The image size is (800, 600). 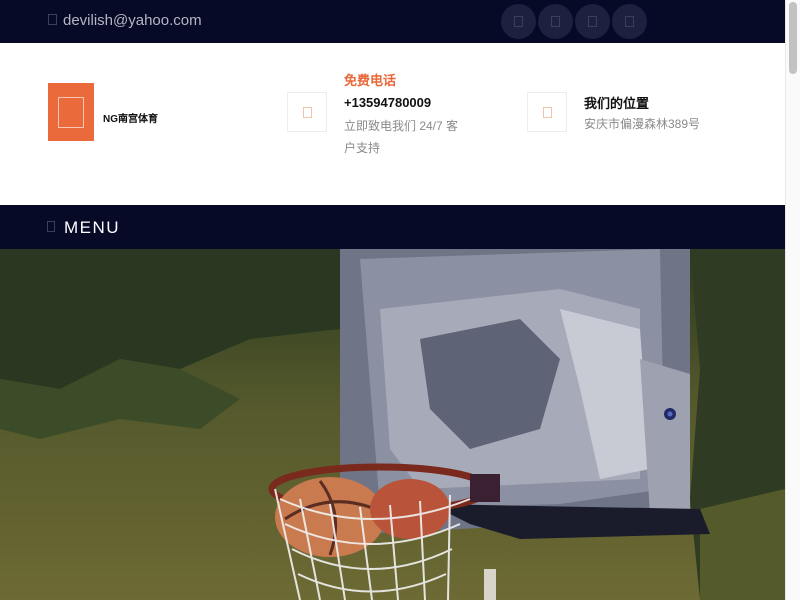 I want to click on phone-description: 立即致电我们 24/7 客户支持, so click(x=401, y=137).